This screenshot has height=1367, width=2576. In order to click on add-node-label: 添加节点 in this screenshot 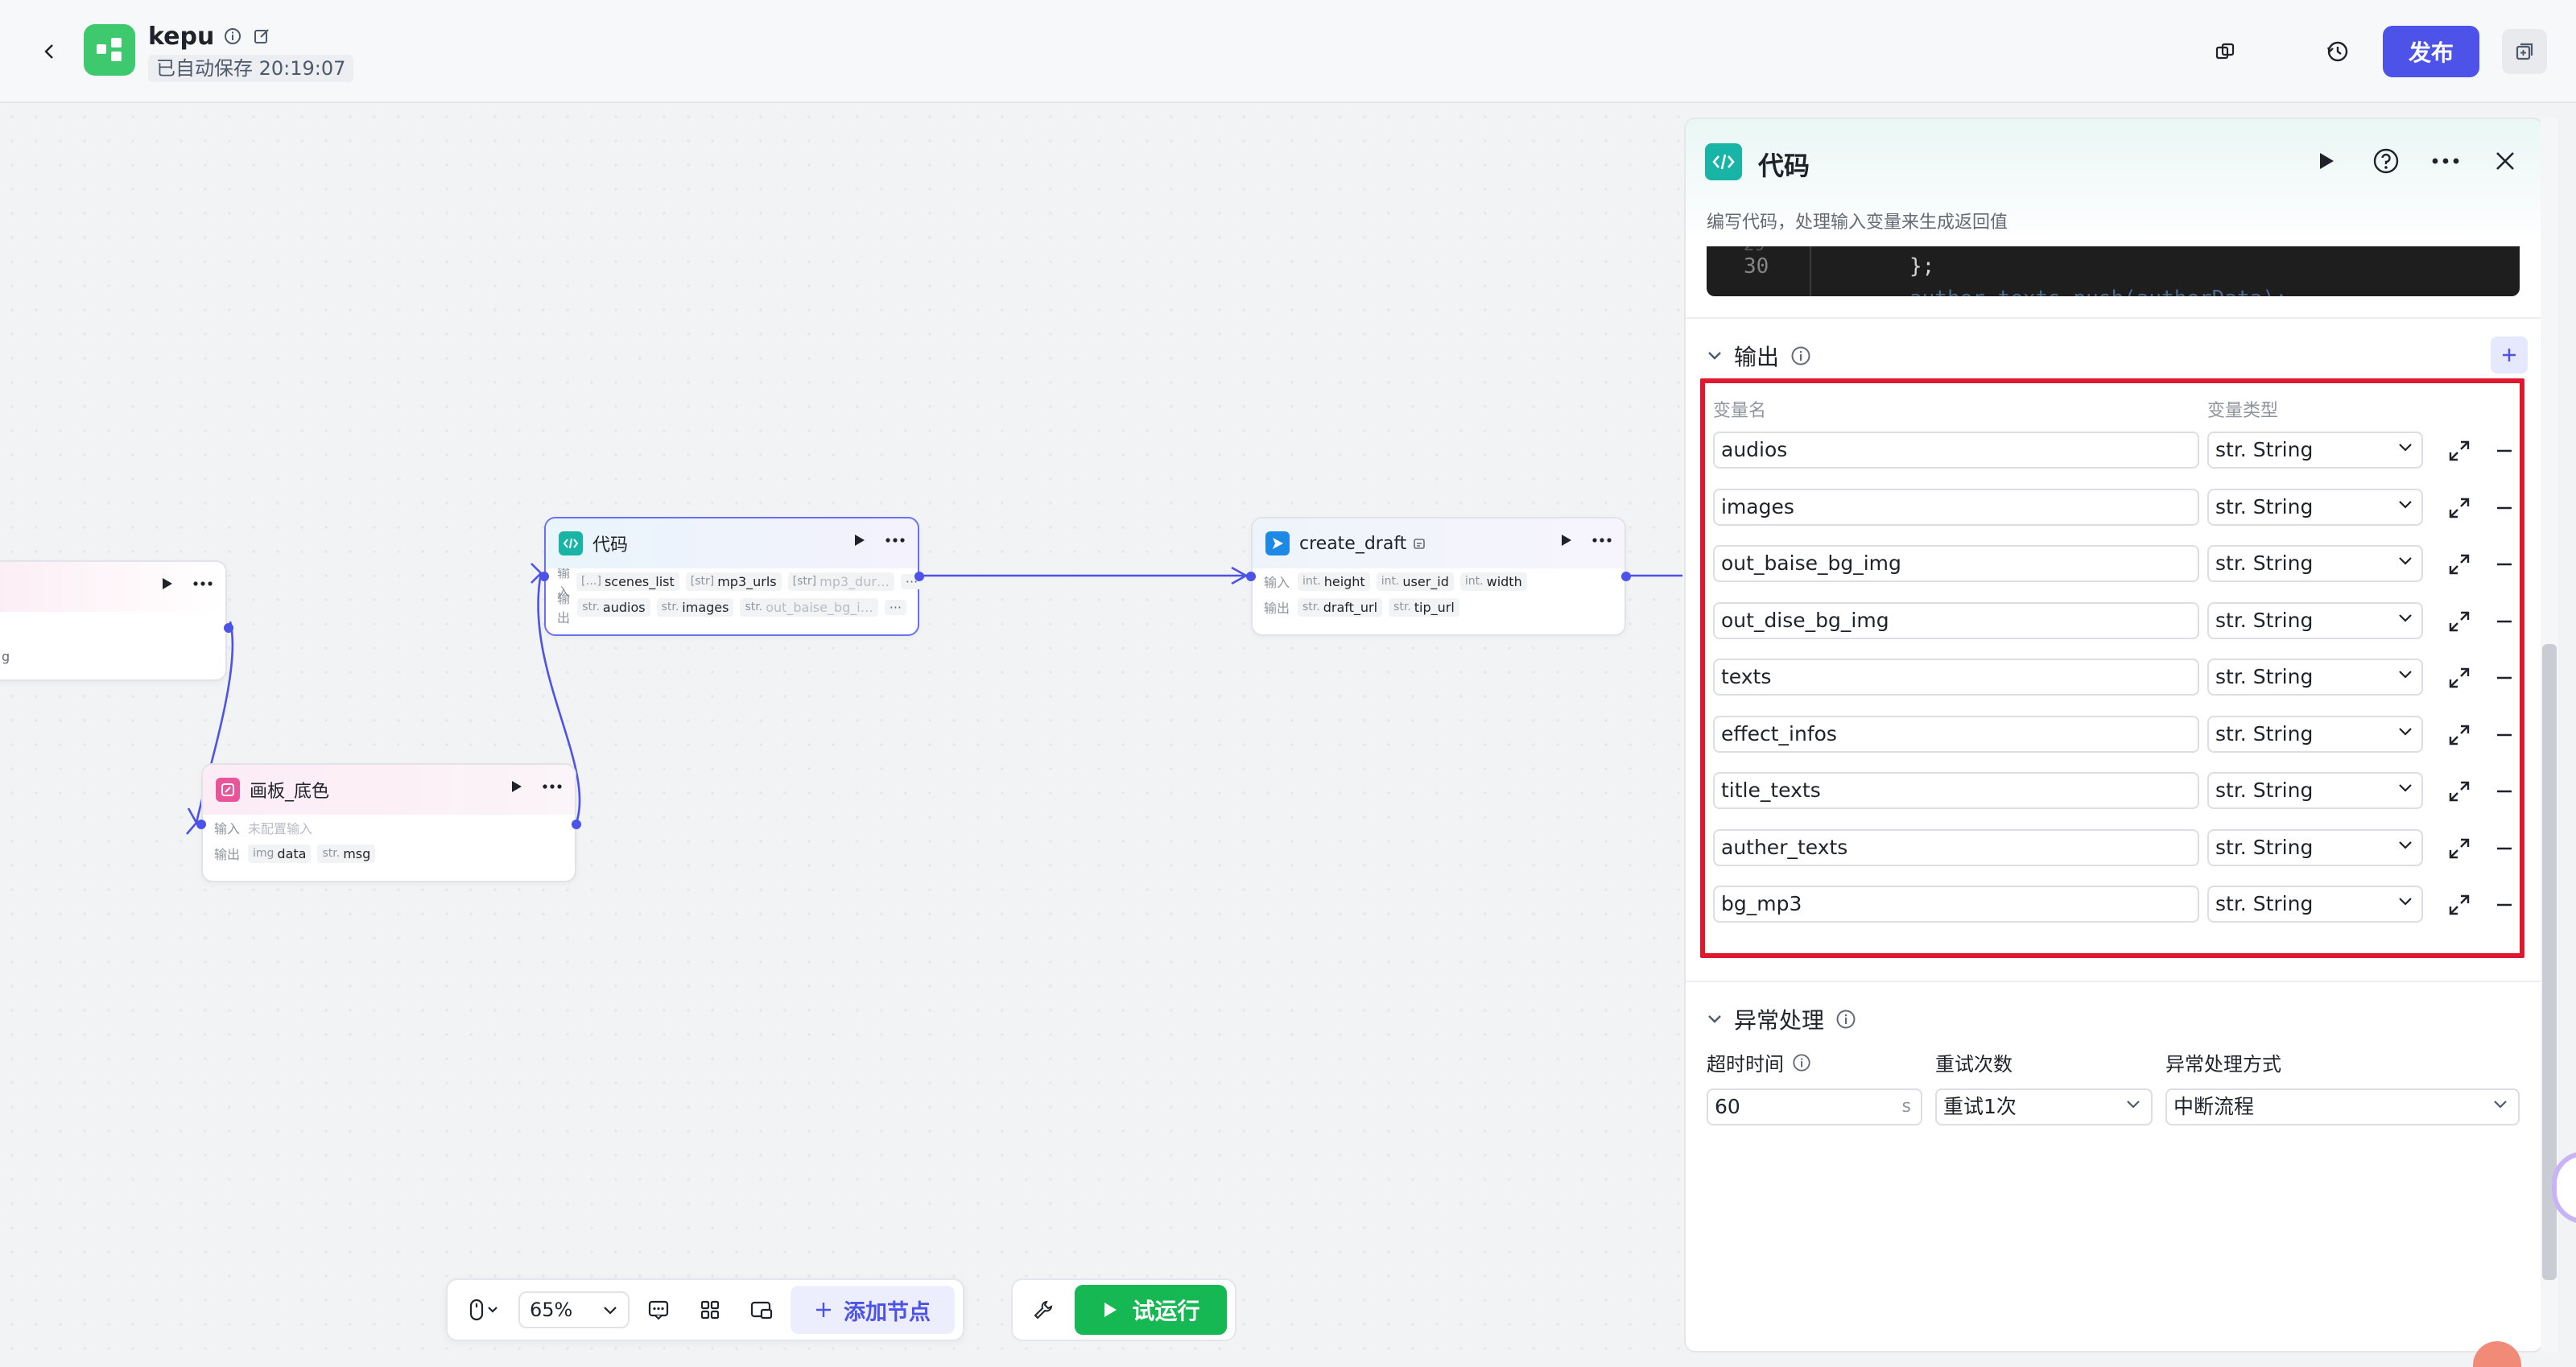, I will do `click(887, 1312)`.